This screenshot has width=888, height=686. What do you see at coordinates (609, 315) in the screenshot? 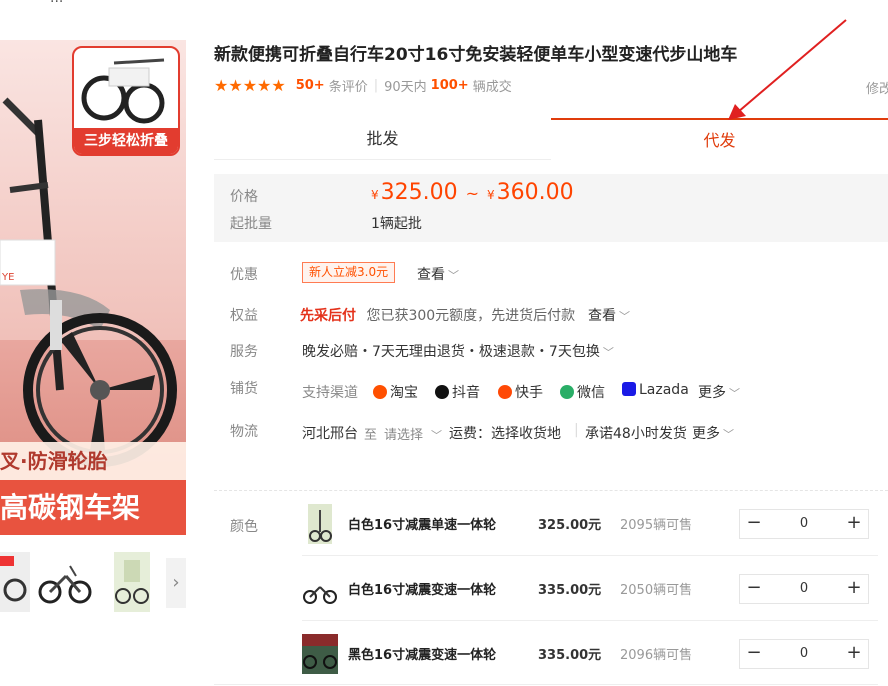
I see `benefits-view-link: 查看 ﹀` at bounding box center [609, 315].